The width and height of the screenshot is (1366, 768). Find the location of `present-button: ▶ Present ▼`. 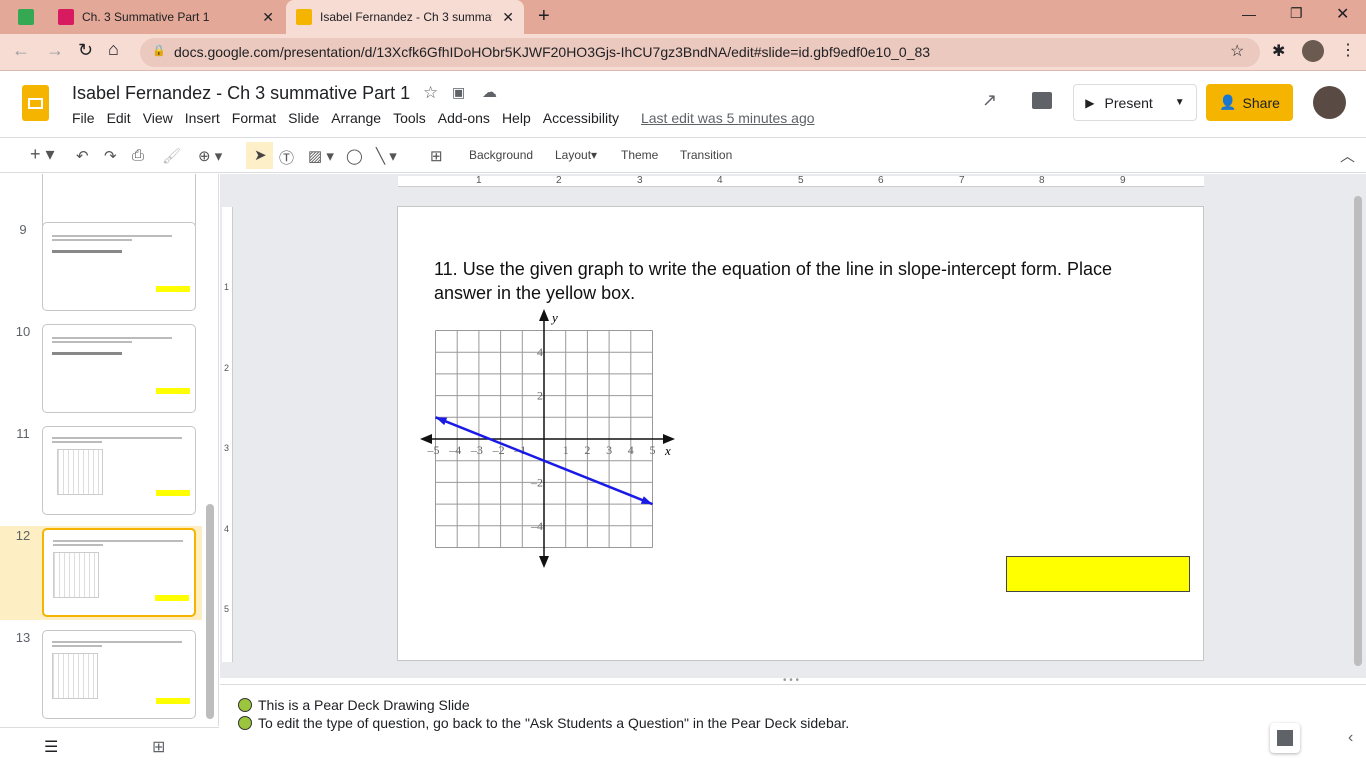

present-button: ▶ Present ▼ is located at coordinates (1135, 102).